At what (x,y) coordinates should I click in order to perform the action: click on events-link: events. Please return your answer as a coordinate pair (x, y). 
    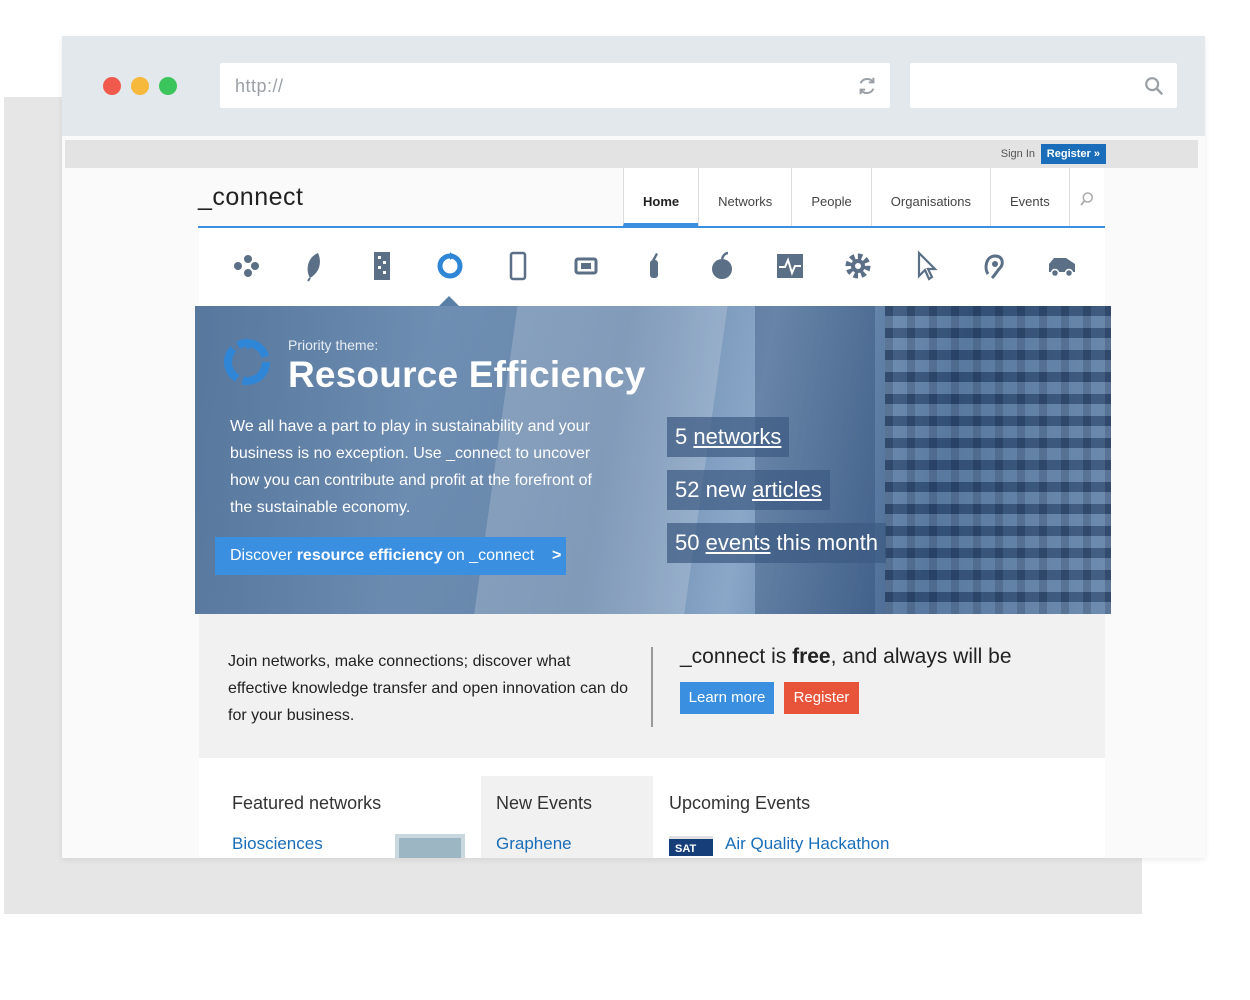
    Looking at the image, I should click on (738, 542).